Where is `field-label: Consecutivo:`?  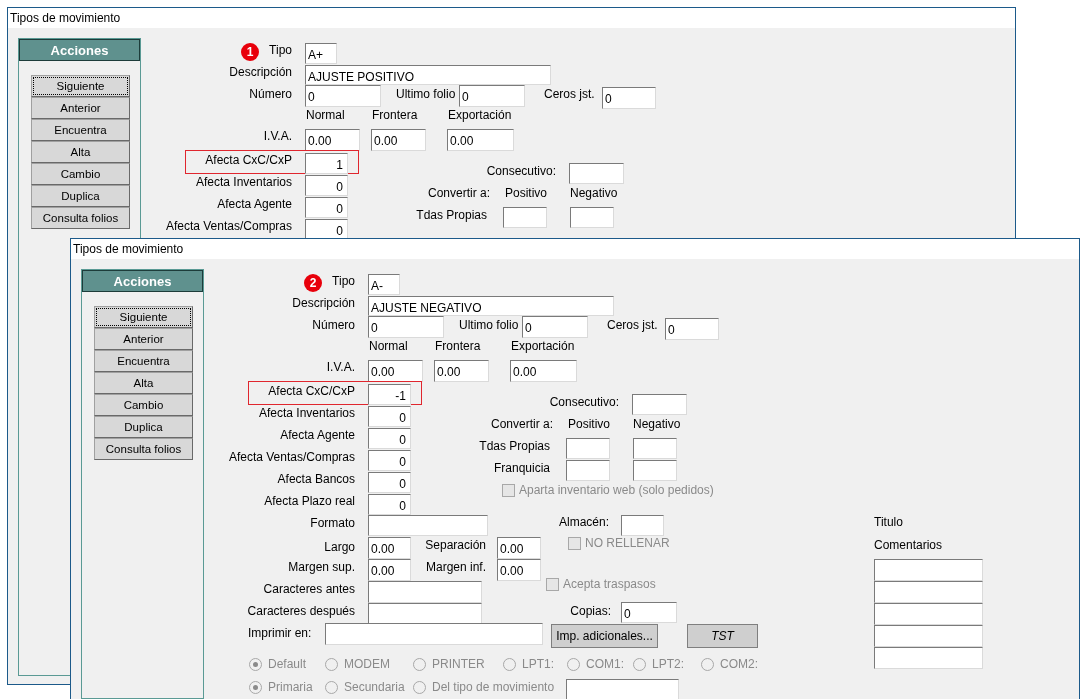 field-label: Consecutivo: is located at coordinates (584, 402).